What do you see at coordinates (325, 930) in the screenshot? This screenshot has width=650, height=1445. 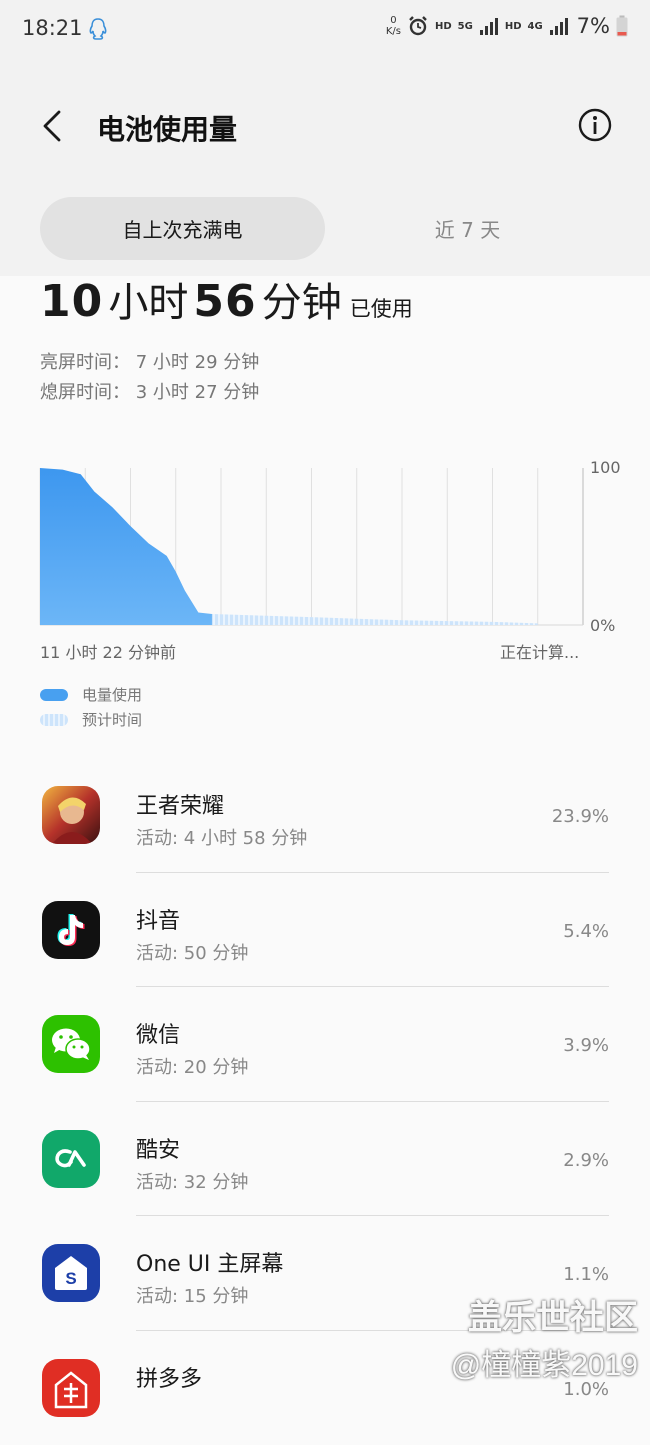 I see `app-row-douyin: 抖音 活动: 50 分钟 5.4%` at bounding box center [325, 930].